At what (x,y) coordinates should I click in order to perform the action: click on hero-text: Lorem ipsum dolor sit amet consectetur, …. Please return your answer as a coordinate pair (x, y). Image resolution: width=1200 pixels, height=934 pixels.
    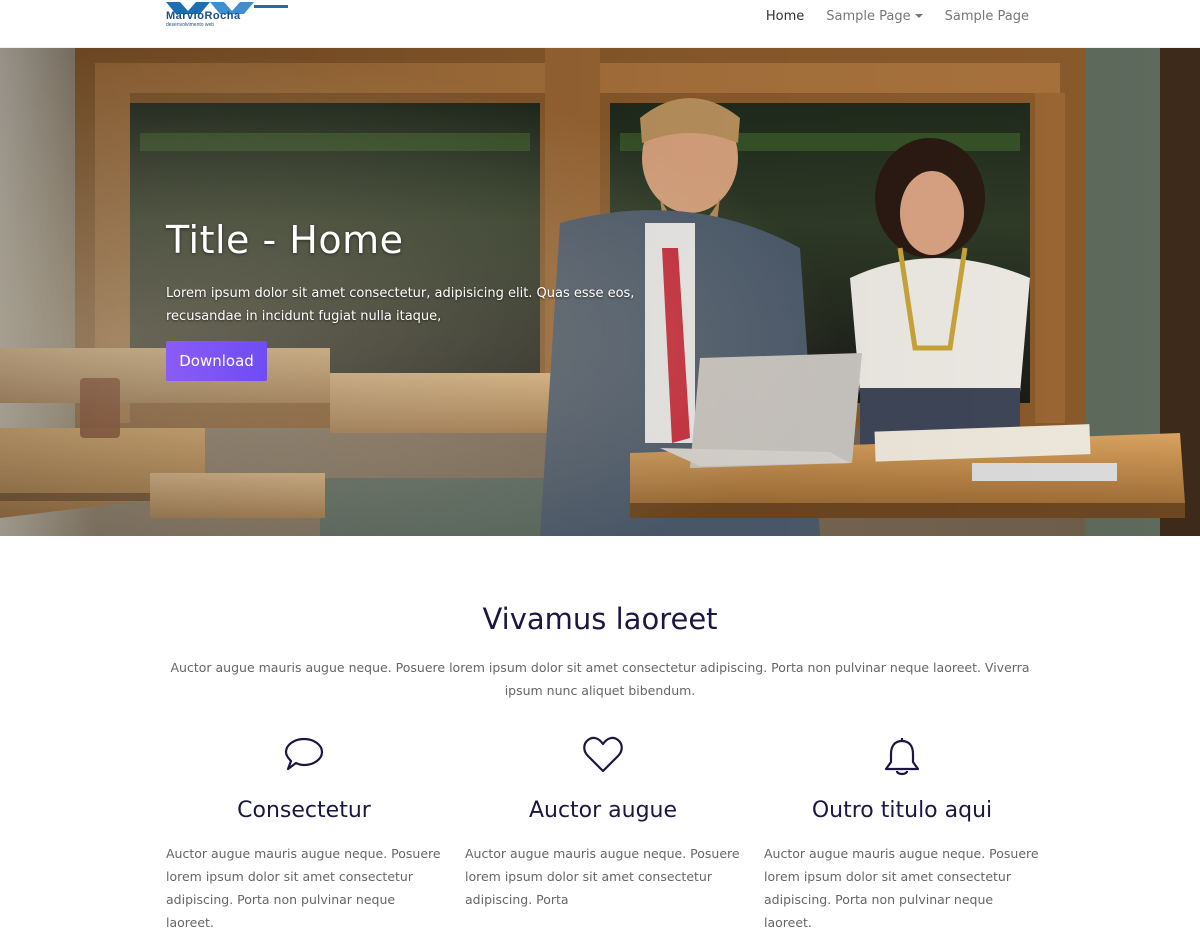
    Looking at the image, I should click on (400, 305).